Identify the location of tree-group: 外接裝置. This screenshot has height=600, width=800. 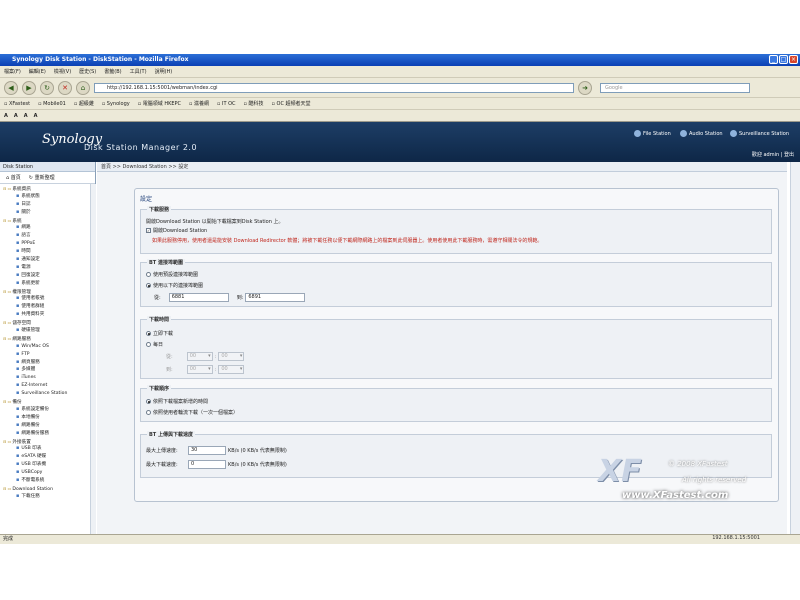
(47, 442).